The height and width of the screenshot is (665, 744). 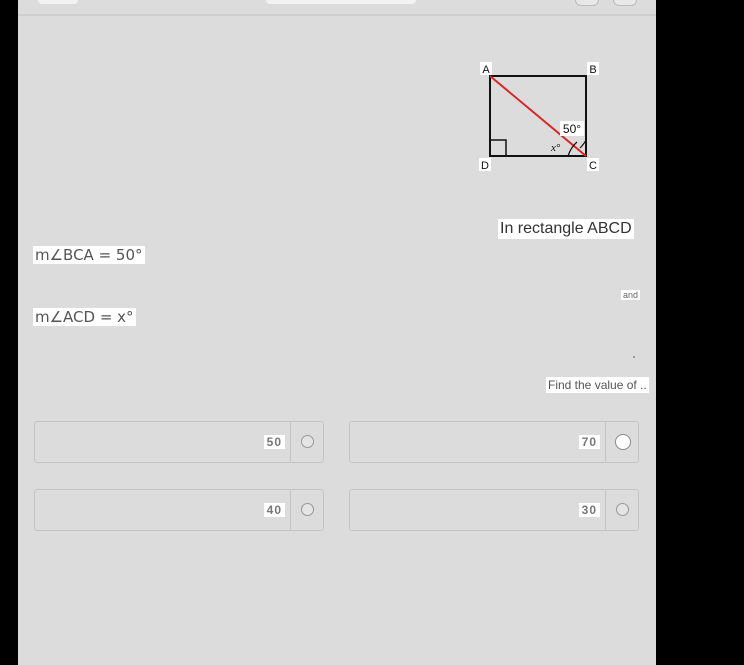 I want to click on top-divider, so click(x=337, y=15).